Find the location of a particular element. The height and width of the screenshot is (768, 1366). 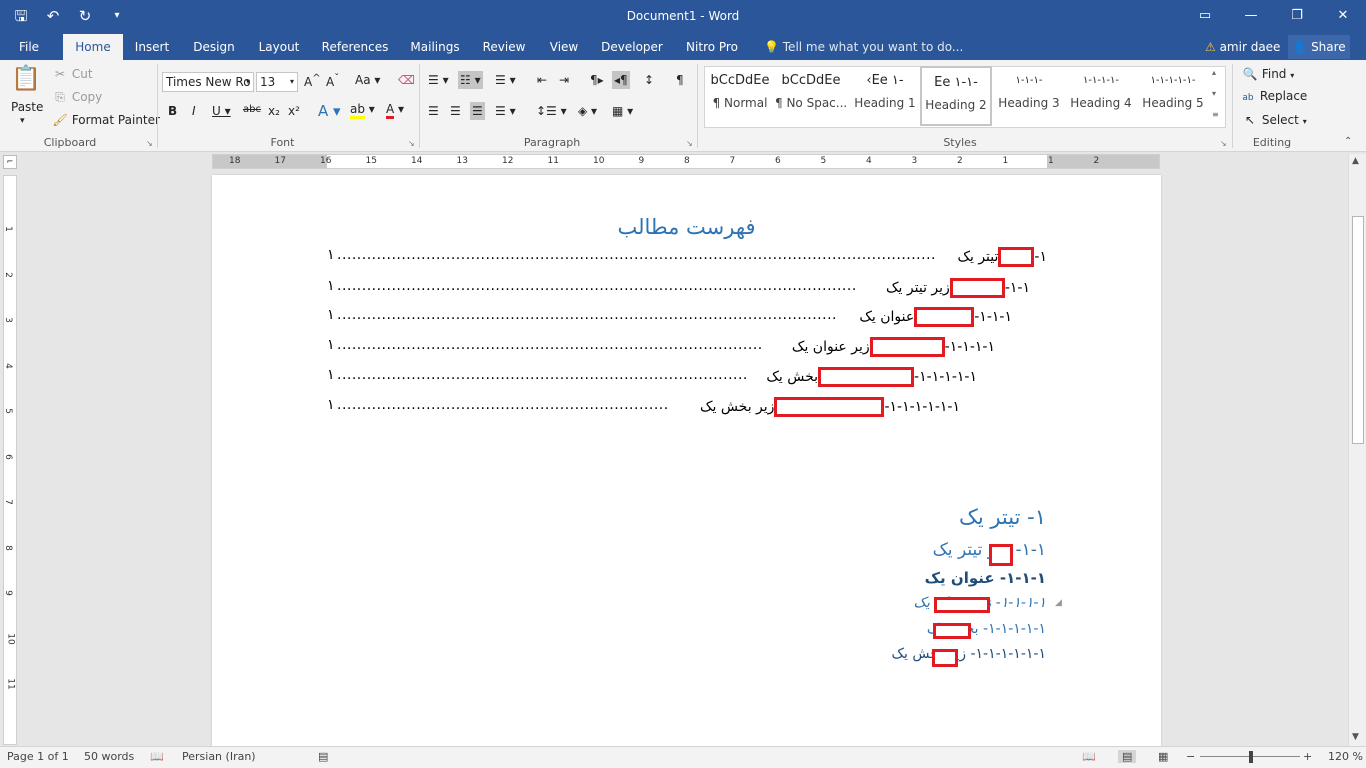

clear-formatting-icon: ⌫ is located at coordinates (406, 80).